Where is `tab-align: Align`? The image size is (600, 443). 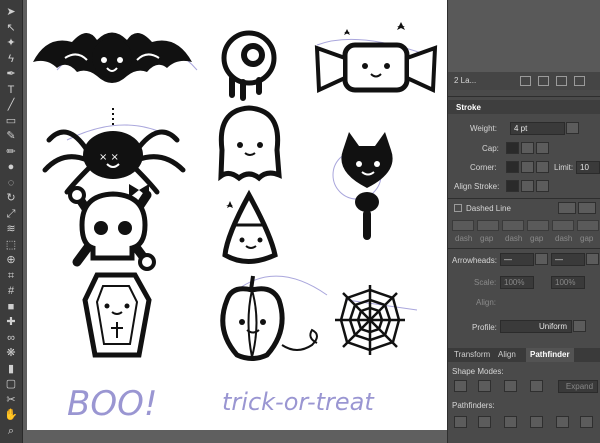
tab-align: Align is located at coordinates (507, 355).